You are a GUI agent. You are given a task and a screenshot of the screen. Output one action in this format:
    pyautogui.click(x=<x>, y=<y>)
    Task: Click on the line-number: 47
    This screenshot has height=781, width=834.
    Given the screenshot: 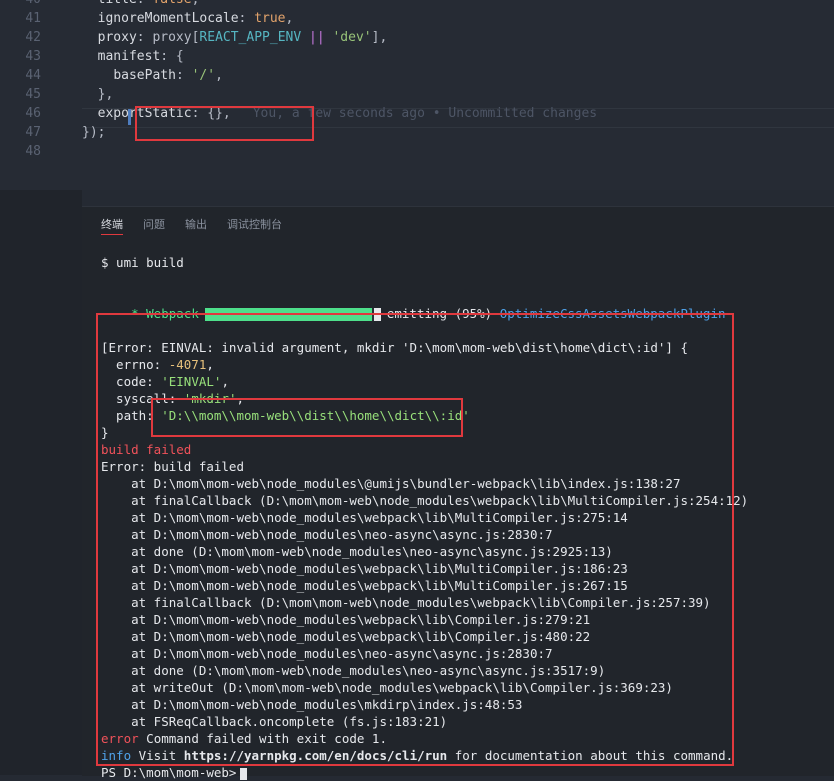 What is the action you would take?
    pyautogui.click(x=33, y=132)
    